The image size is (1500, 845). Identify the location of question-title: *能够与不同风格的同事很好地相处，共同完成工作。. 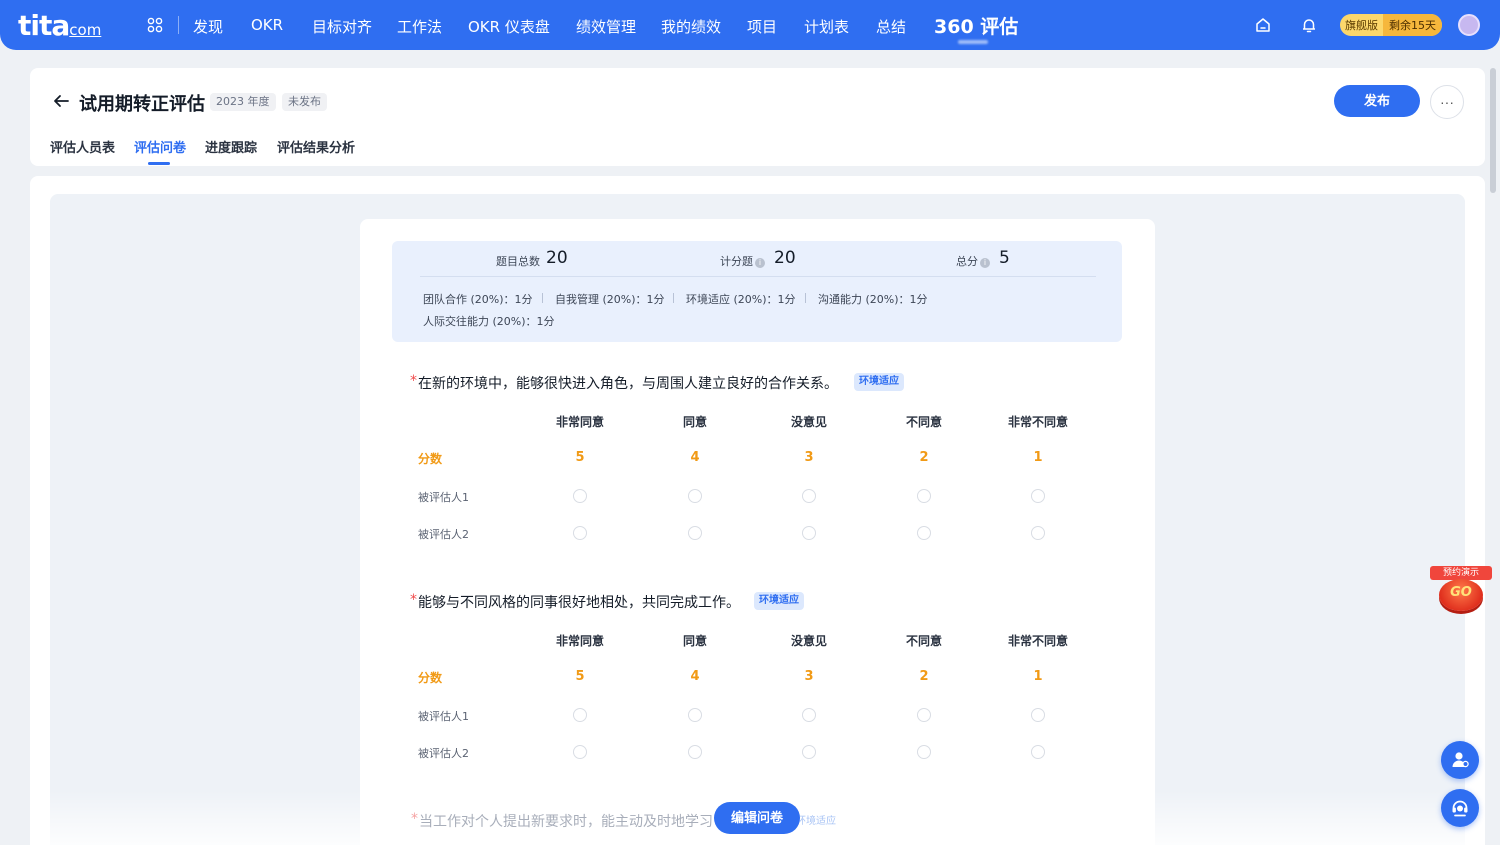
(575, 601).